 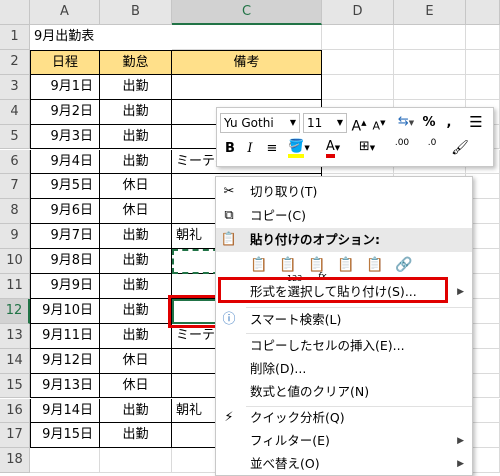 I want to click on column-header-c: C, so click(x=247, y=12).